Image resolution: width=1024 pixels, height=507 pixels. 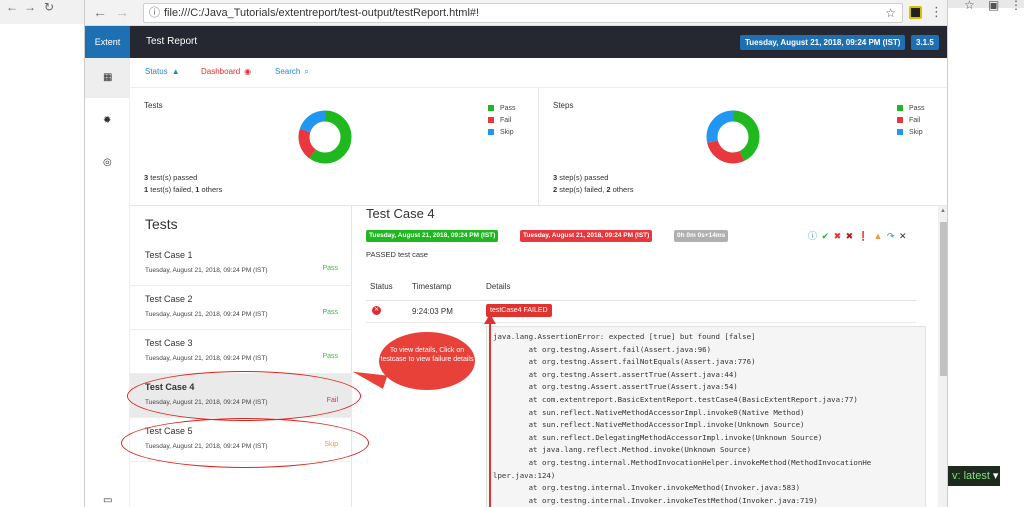 What do you see at coordinates (701, 236) in the screenshot?
I see `duration-badge: 0h 0m 0s+14ms` at bounding box center [701, 236].